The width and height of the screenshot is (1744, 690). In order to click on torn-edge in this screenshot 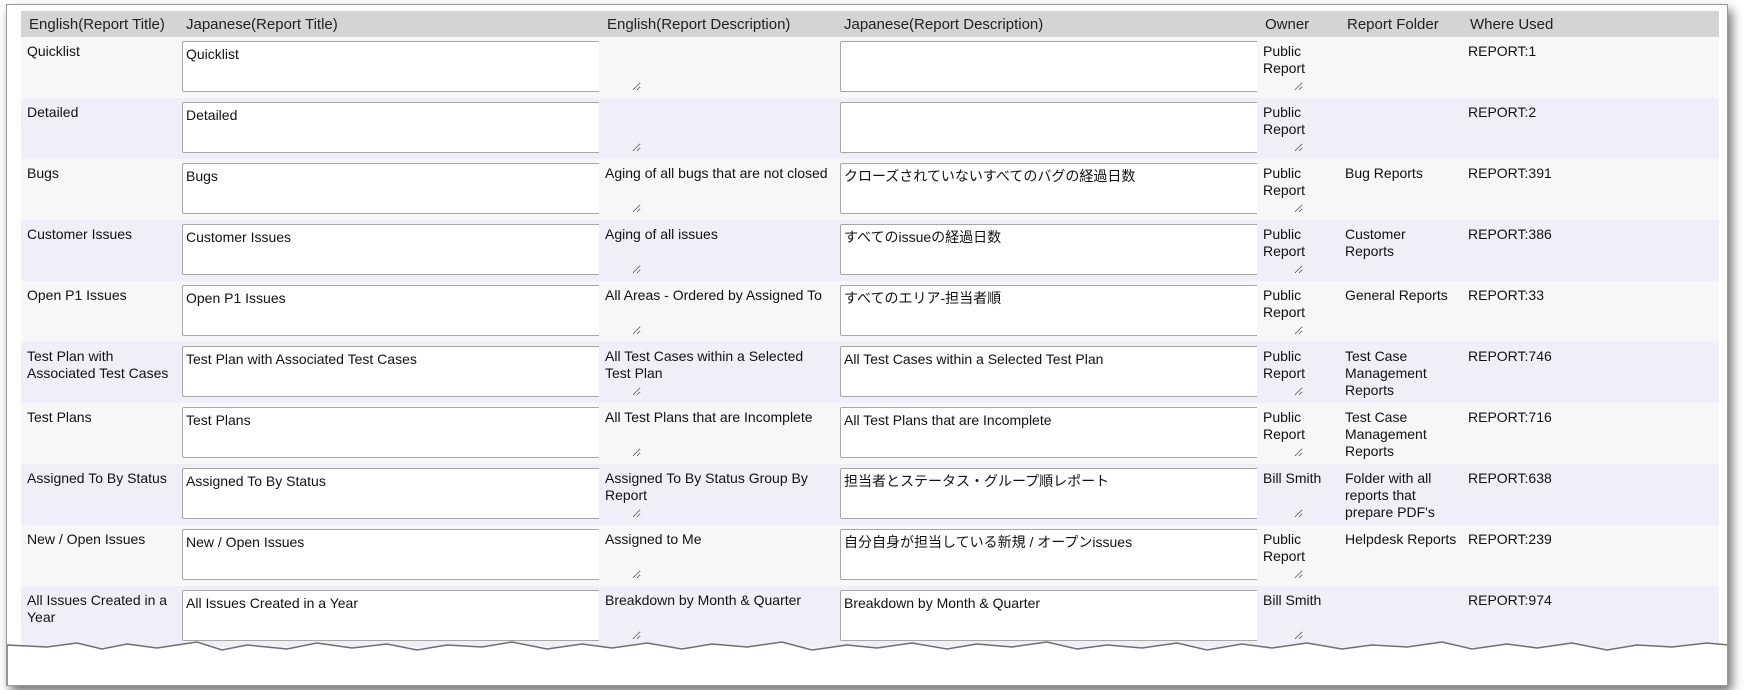, I will do `click(867, 663)`.